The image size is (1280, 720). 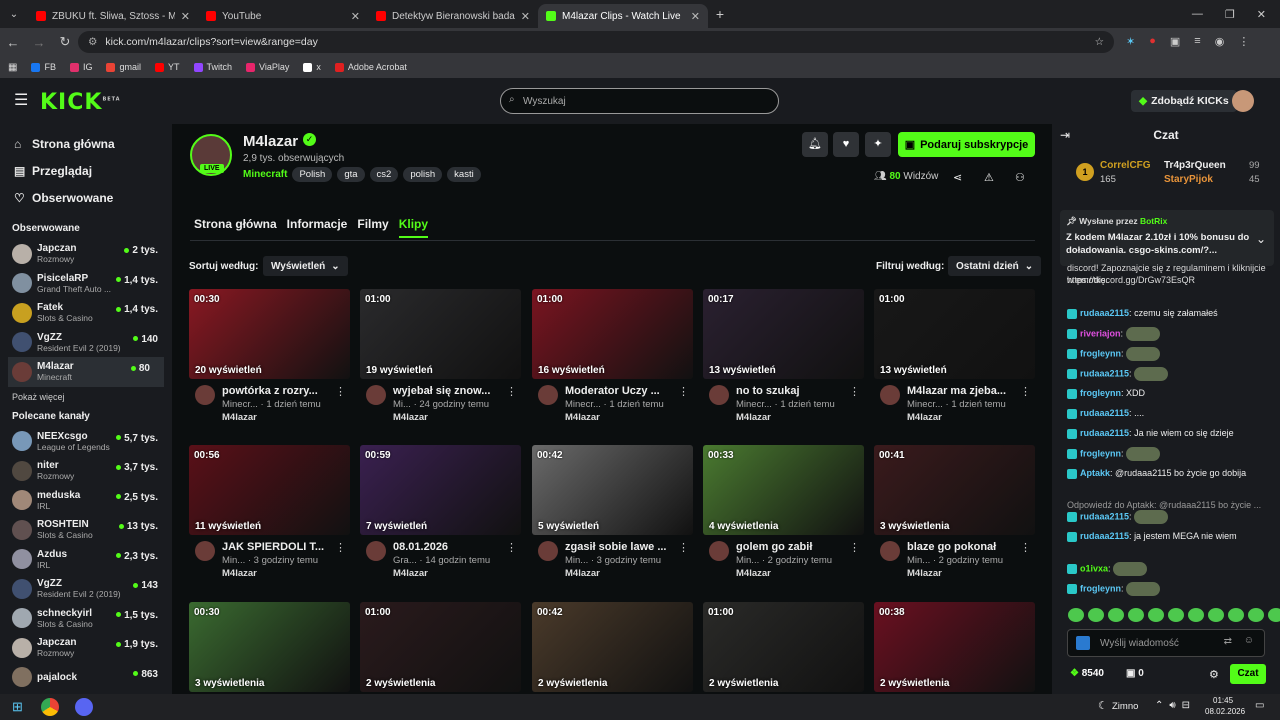 What do you see at coordinates (966, 144) in the screenshot?
I see `gift-subs-button: ▣ Podaruj subskrypcje` at bounding box center [966, 144].